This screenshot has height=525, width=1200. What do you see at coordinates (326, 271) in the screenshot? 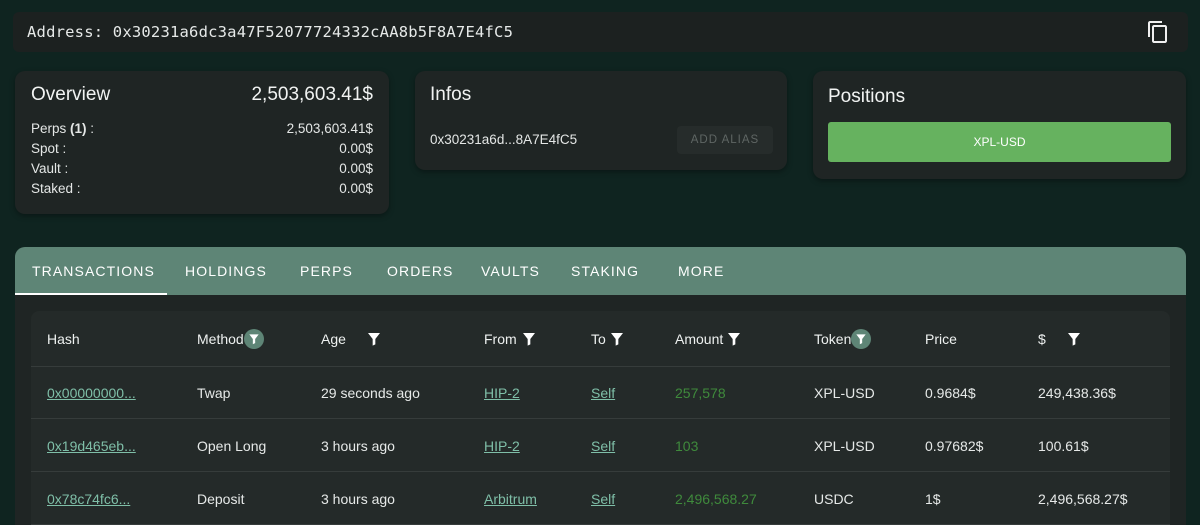
I see `tab-perps: PERPS` at bounding box center [326, 271].